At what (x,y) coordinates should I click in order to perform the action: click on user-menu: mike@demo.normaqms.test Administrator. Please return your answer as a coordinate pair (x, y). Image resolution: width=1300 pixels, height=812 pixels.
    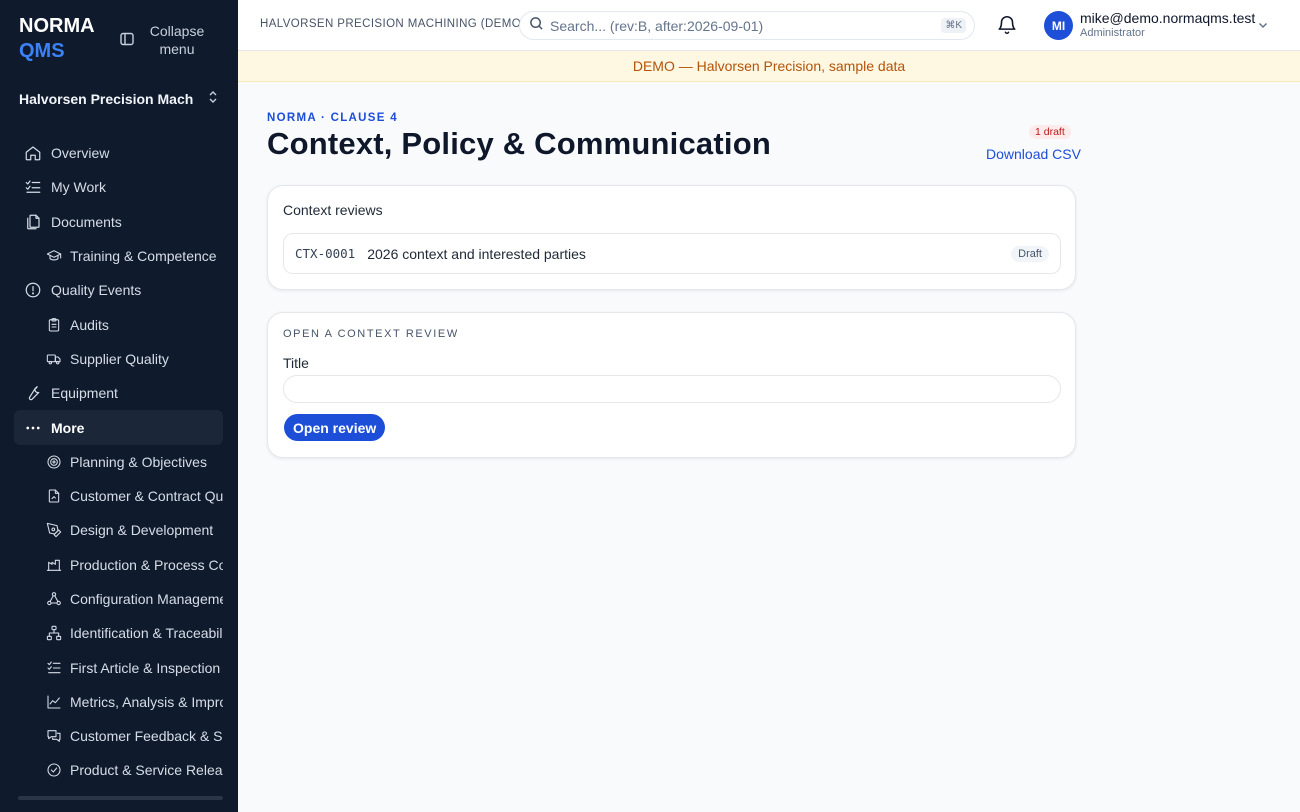
    Looking at the image, I should click on (1167, 25).